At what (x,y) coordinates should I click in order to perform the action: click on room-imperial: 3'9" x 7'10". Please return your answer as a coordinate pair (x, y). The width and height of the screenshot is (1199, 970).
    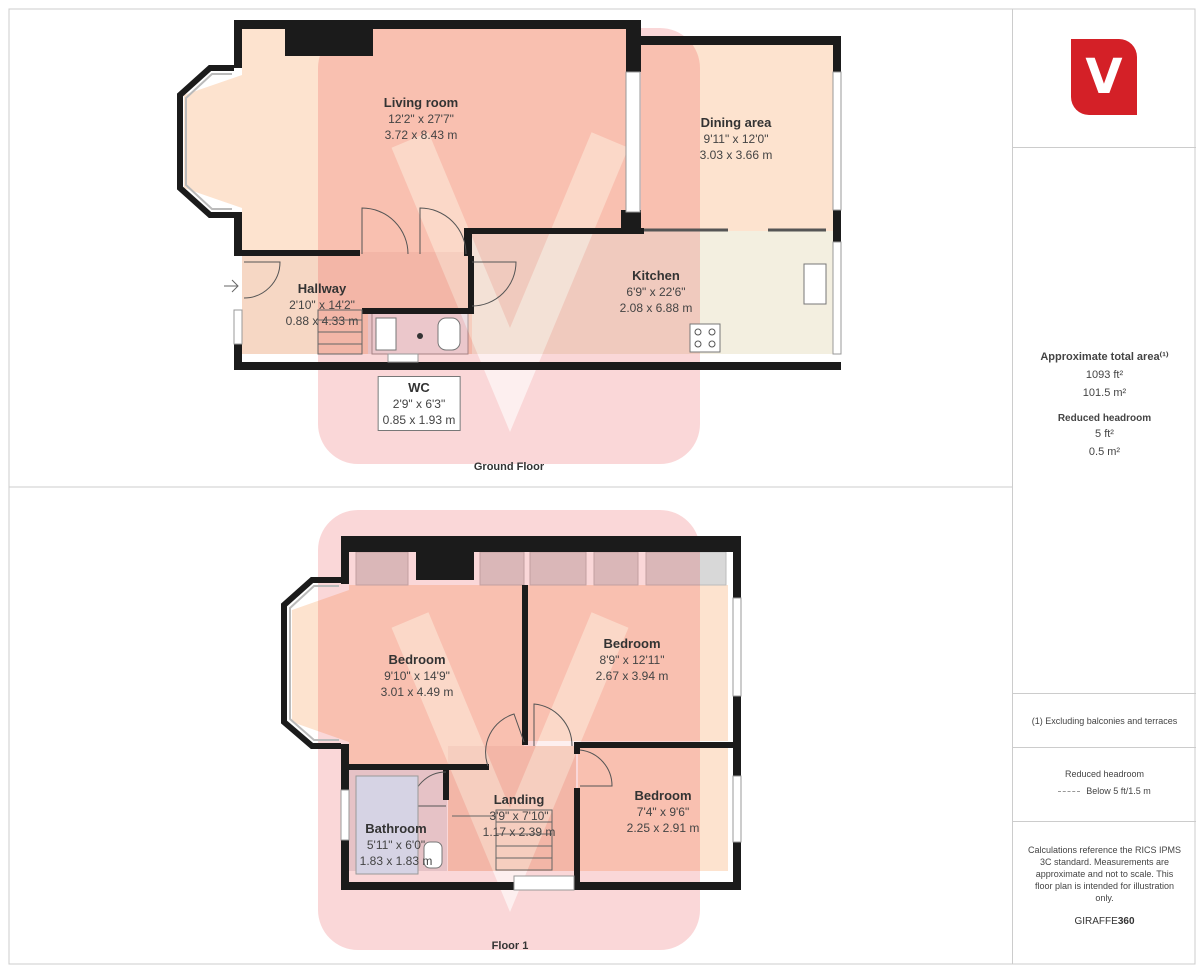
    Looking at the image, I should click on (519, 816).